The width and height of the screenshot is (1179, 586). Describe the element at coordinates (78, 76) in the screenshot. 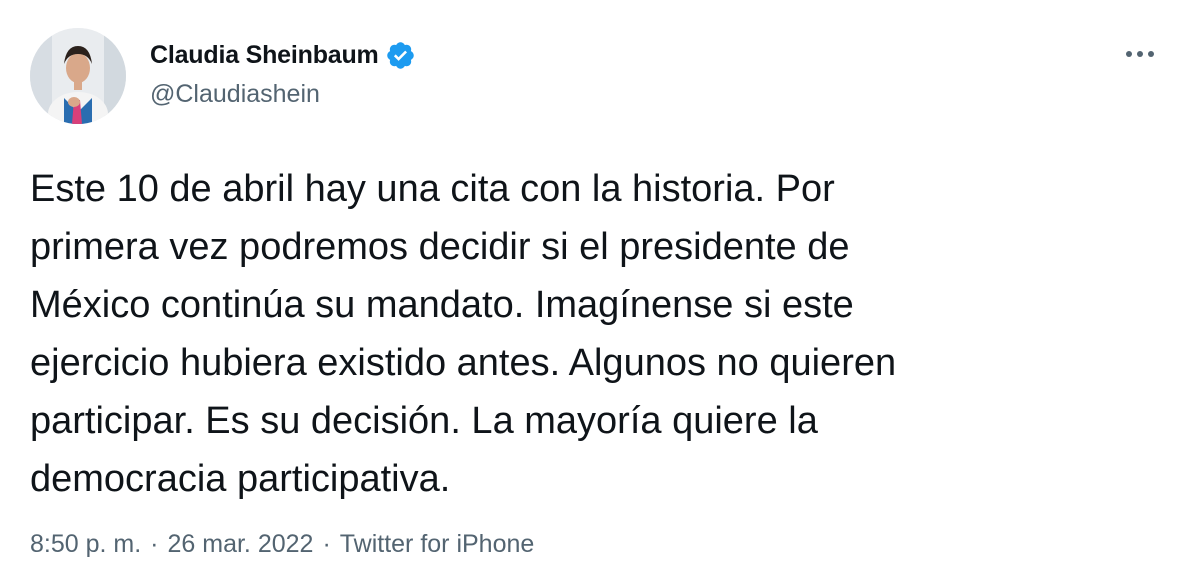

I see `avatar` at that location.